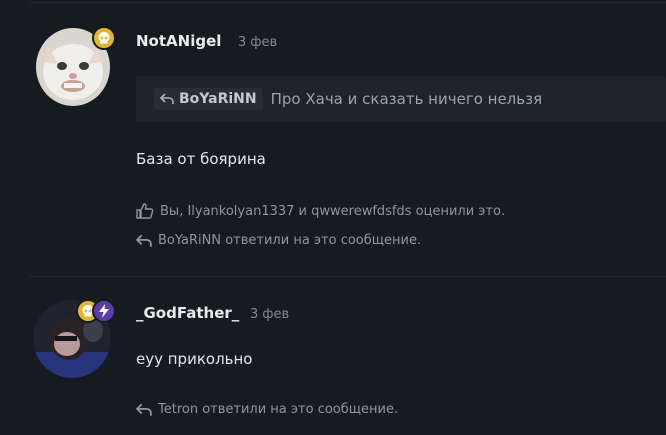 This screenshot has width=666, height=435. I want to click on post-divider, so click(348, 276).